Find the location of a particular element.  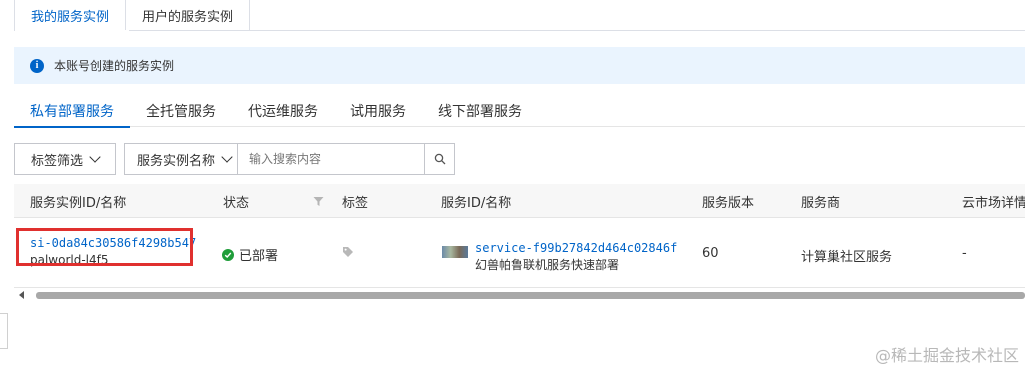

market-detail: - is located at coordinates (964, 253).